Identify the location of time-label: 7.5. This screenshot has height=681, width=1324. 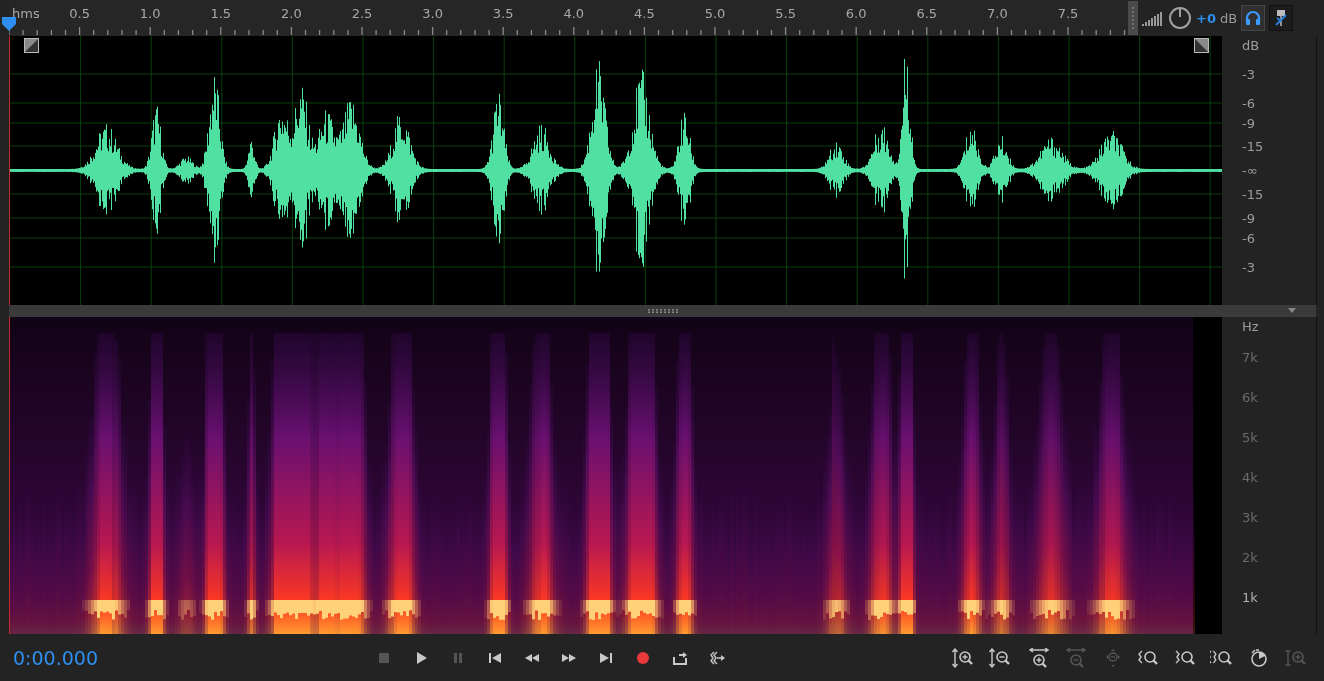
(1068, 13).